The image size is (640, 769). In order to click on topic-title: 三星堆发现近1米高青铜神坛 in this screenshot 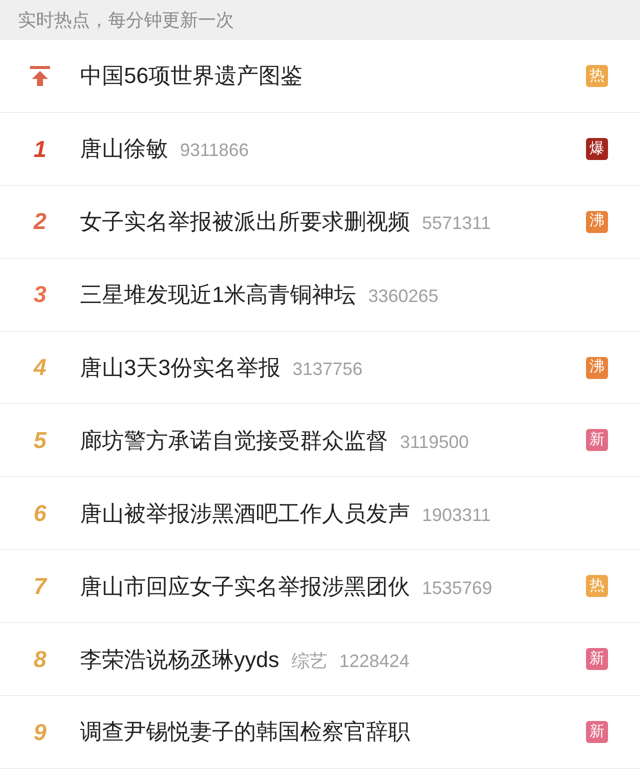, I will do `click(218, 295)`.